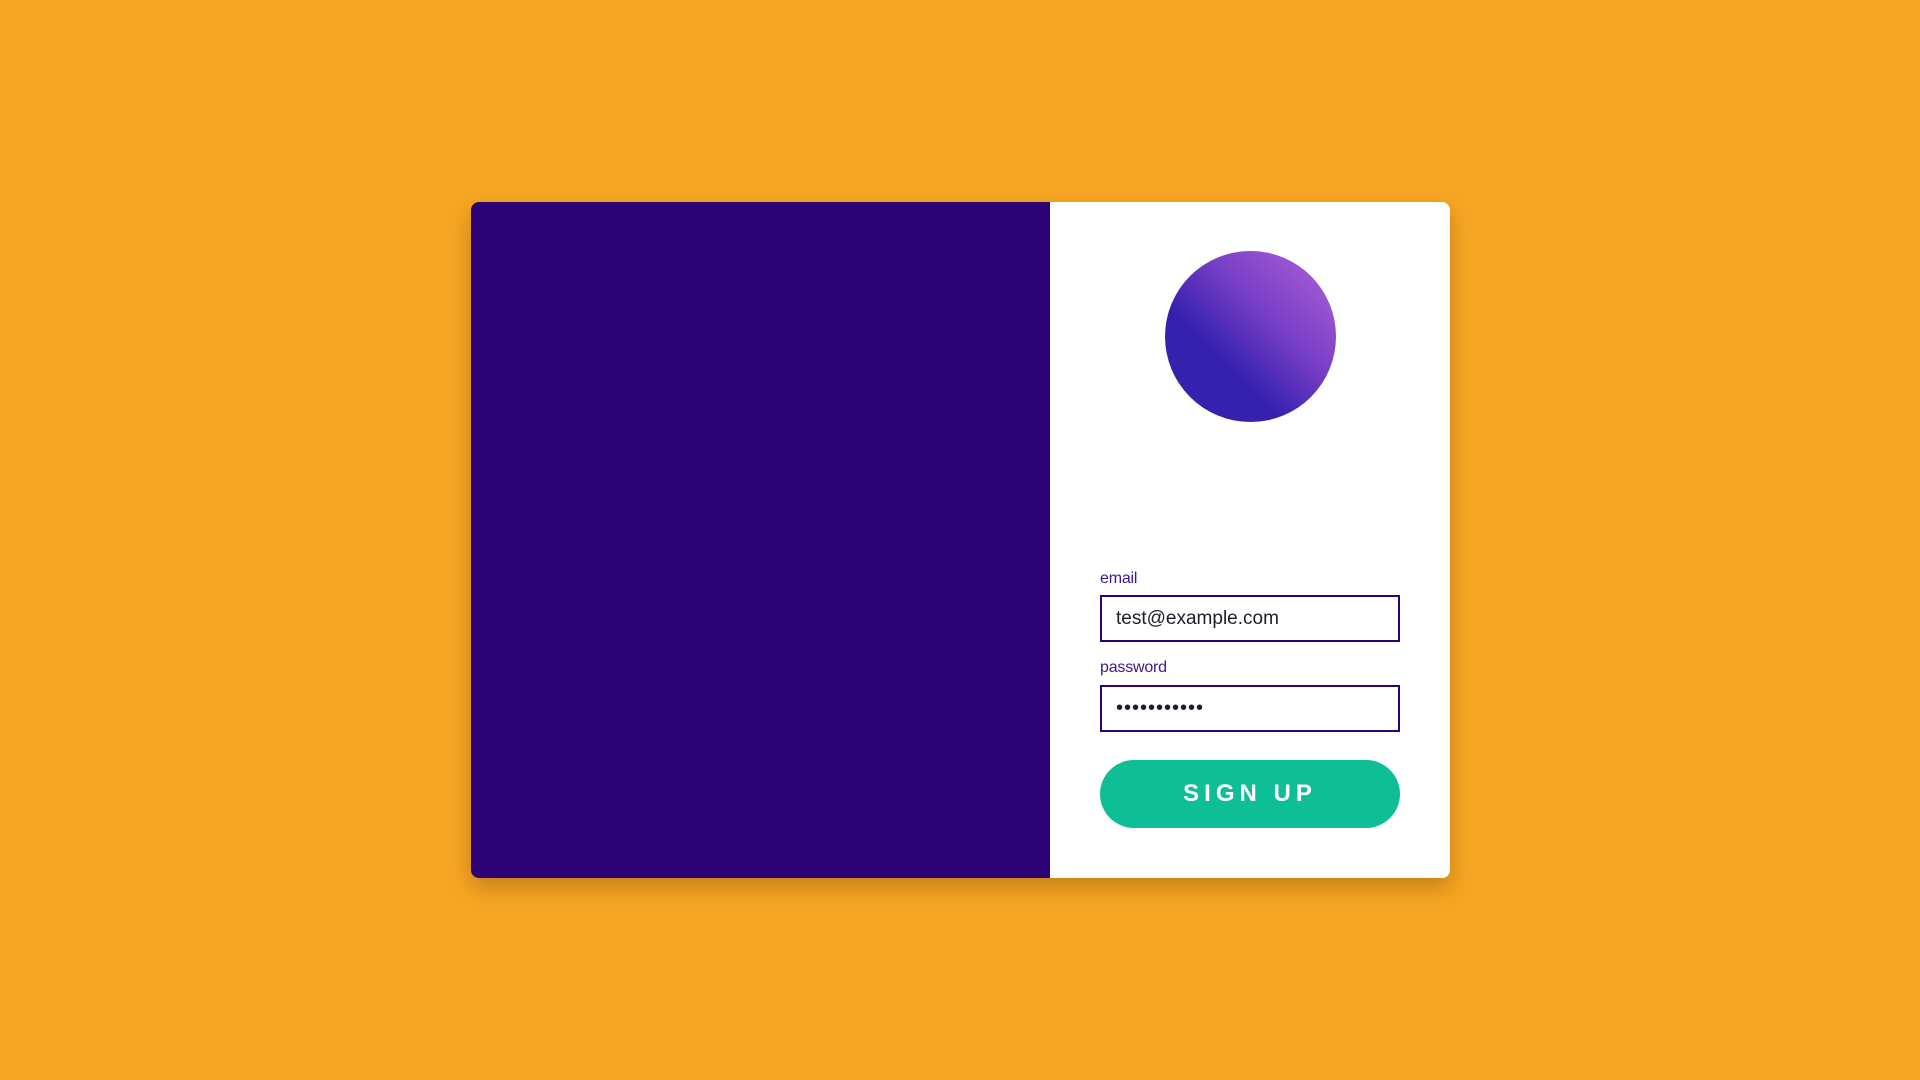  Describe the element at coordinates (1250, 336) in the screenshot. I see `logo-circle-icon` at that location.